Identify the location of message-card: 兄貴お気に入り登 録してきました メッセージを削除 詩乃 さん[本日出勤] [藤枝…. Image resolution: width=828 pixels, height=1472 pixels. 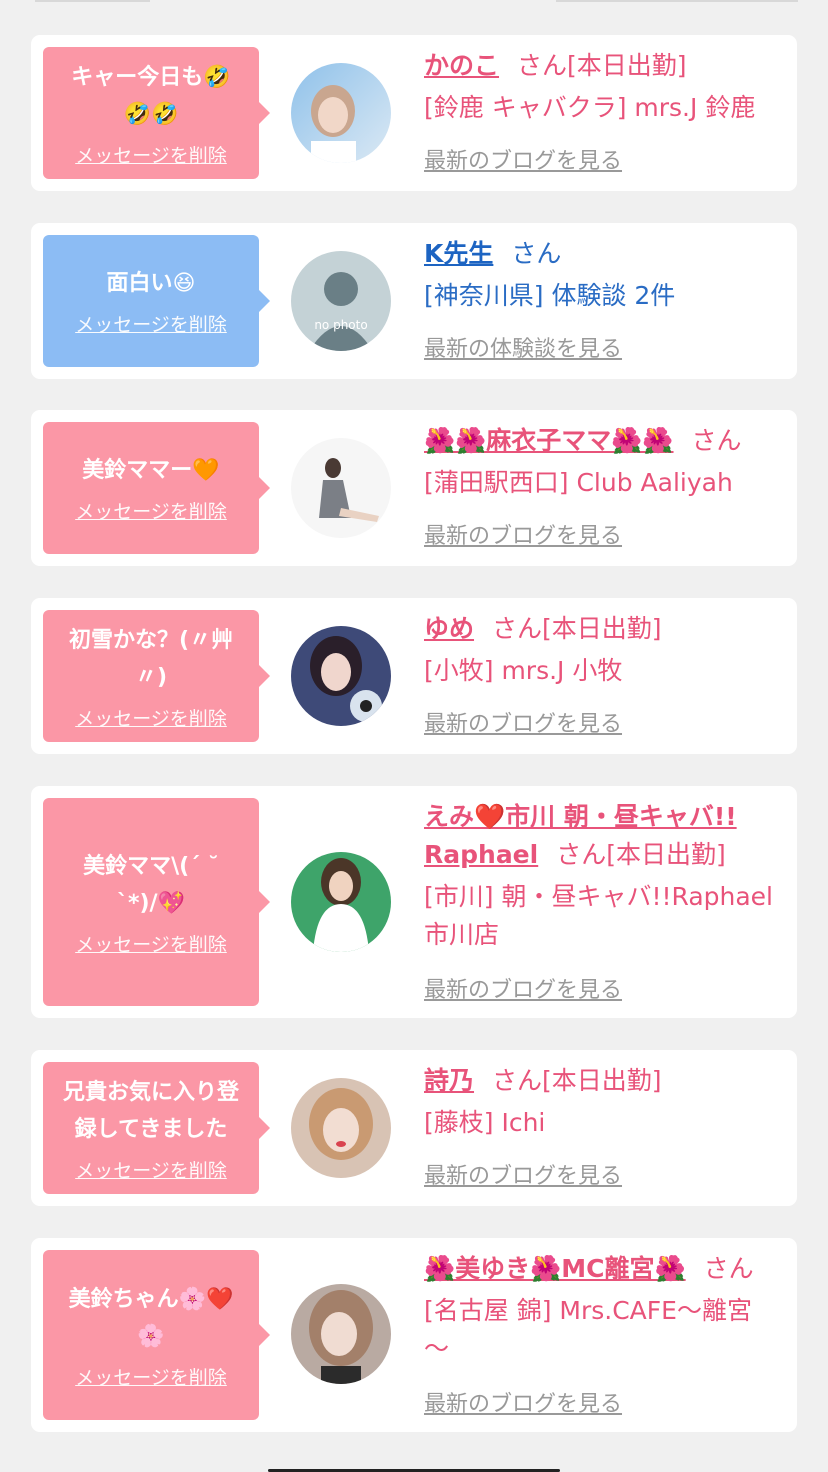
(414, 1128).